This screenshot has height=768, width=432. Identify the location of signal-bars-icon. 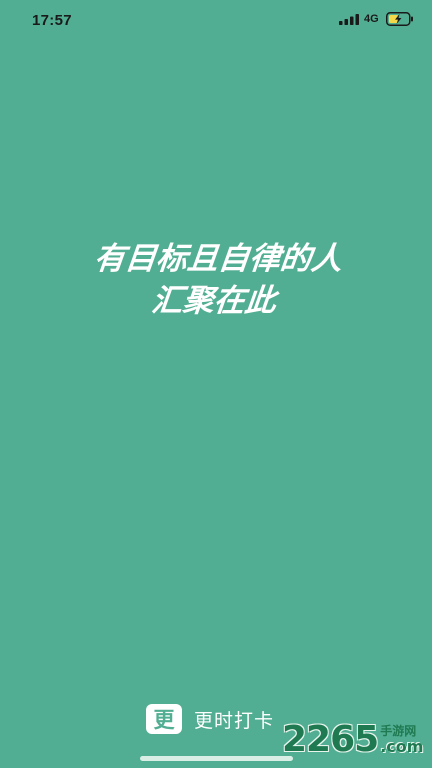
(349, 19).